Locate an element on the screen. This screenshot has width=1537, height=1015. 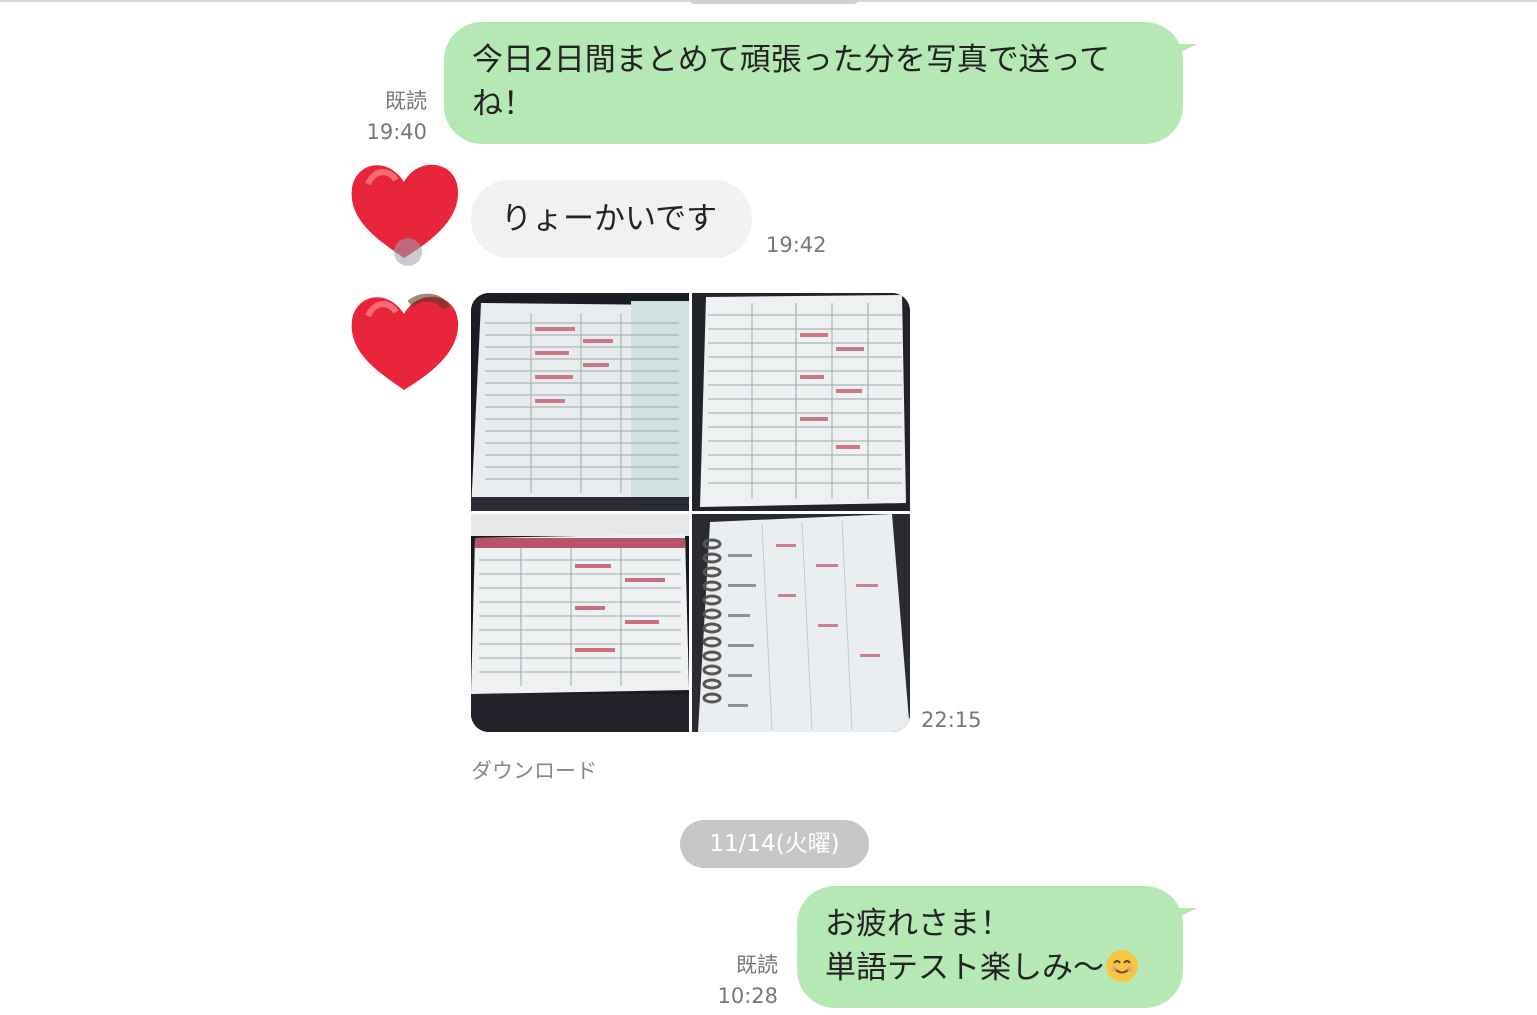
message-meta: 既読 19:40 is located at coordinates (391, 117).